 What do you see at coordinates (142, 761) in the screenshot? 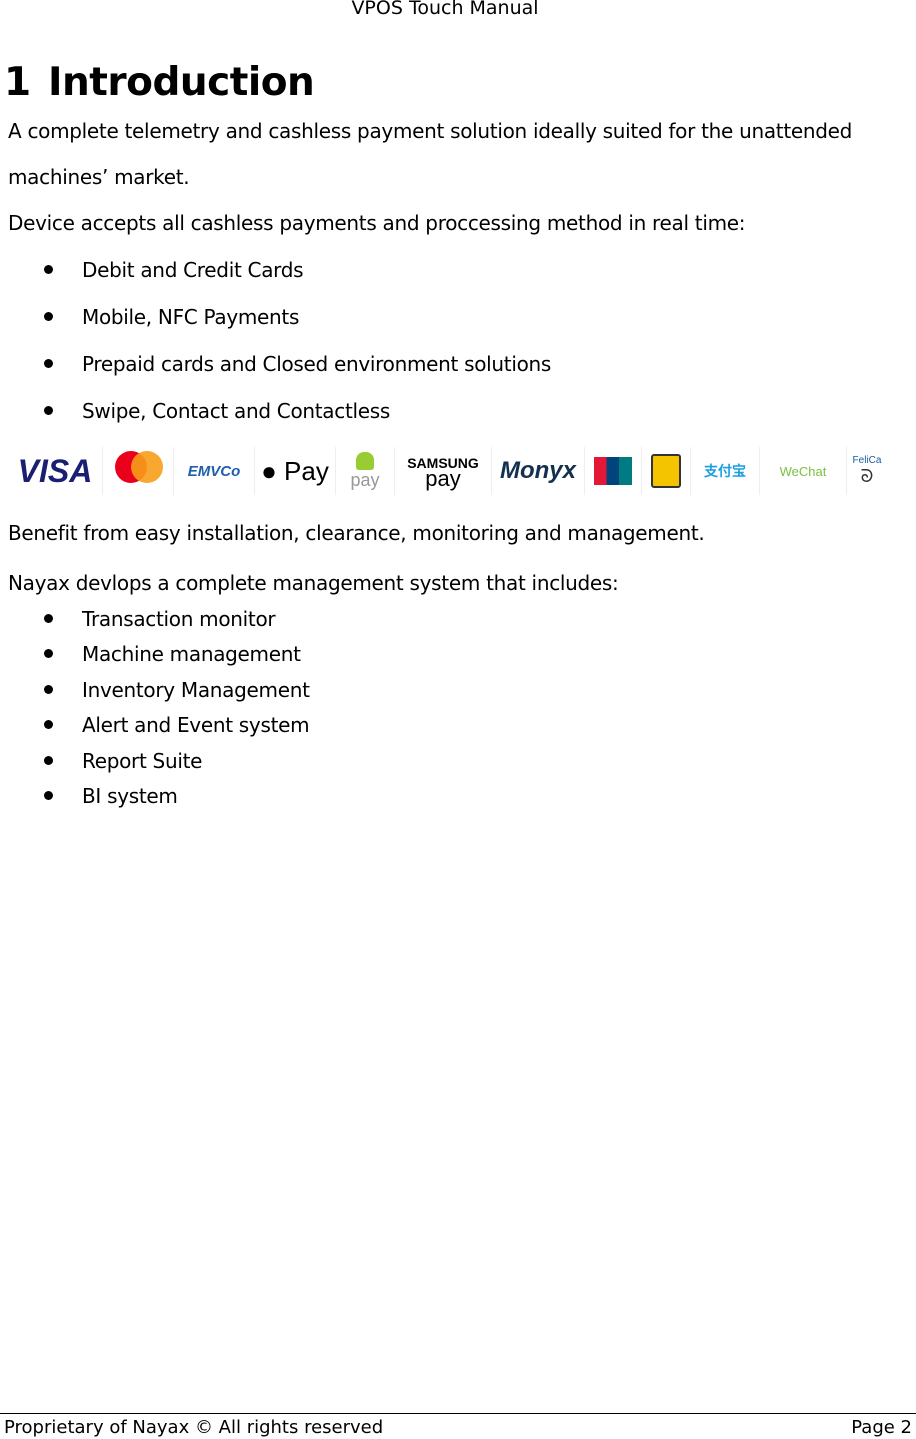
I see `list-item: Report Suite` at bounding box center [142, 761].